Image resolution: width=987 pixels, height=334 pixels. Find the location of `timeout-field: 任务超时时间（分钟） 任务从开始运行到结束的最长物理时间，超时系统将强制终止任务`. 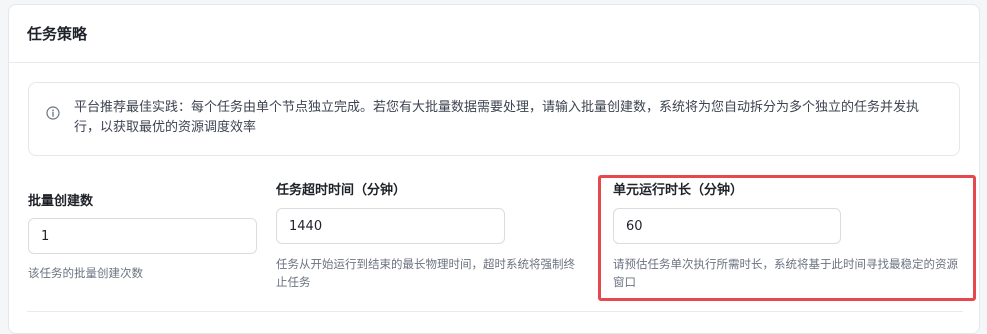

timeout-field: 任务超时时间（分钟） 任务从开始运行到结束的最长物理时间，超时系统将强制终止任务 is located at coordinates (426, 240).